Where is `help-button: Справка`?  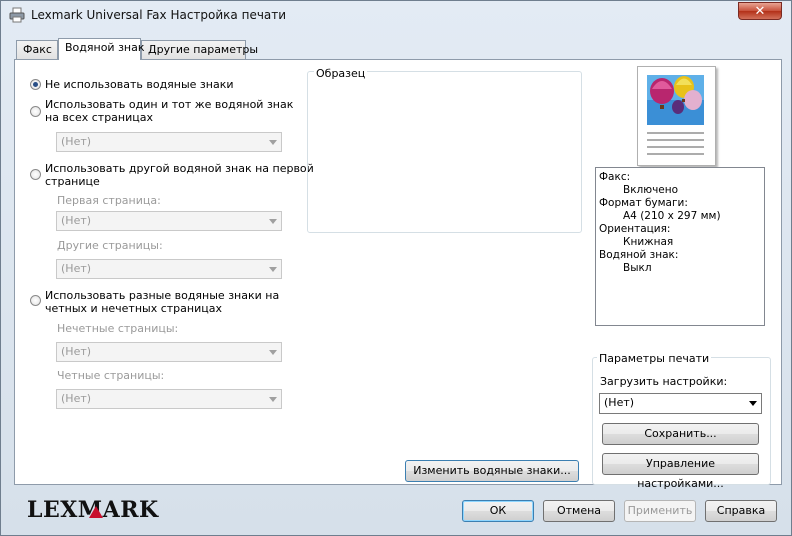
help-button: Справка is located at coordinates (741, 511).